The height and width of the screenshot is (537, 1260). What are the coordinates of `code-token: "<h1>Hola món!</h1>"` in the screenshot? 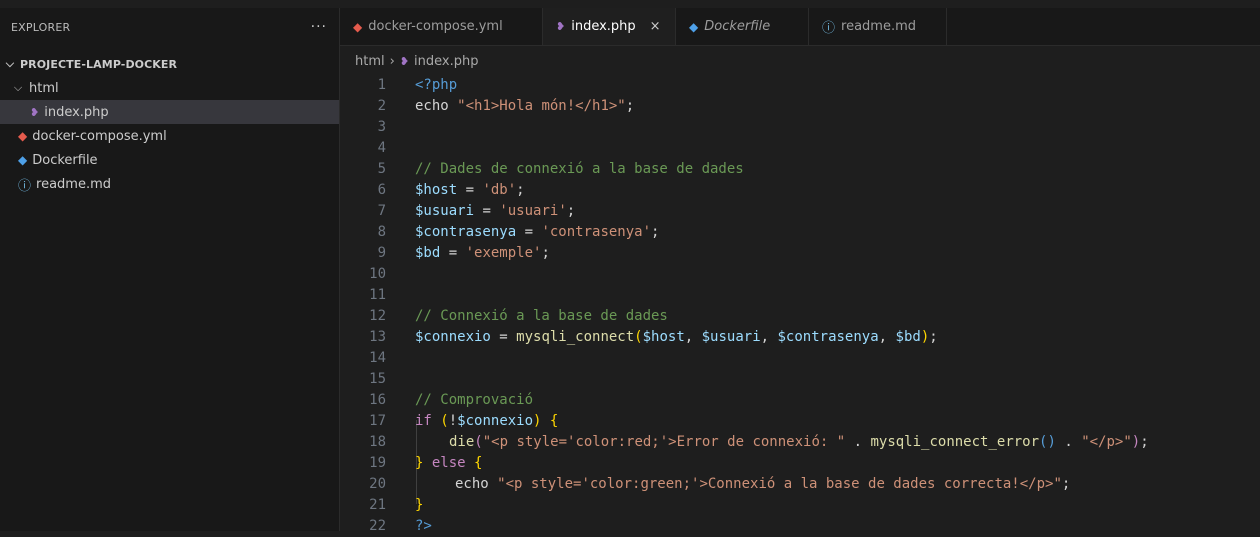 It's located at (541, 106).